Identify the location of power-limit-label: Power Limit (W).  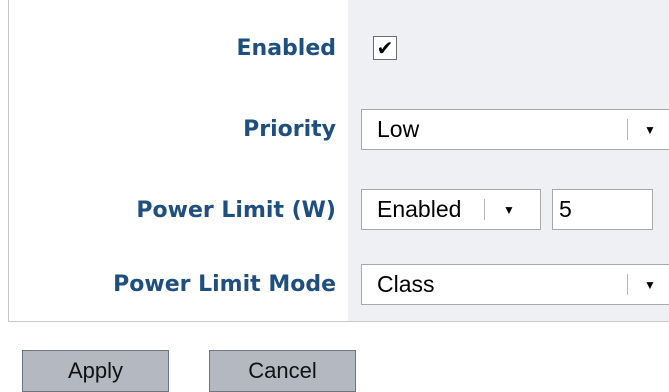
(236, 210).